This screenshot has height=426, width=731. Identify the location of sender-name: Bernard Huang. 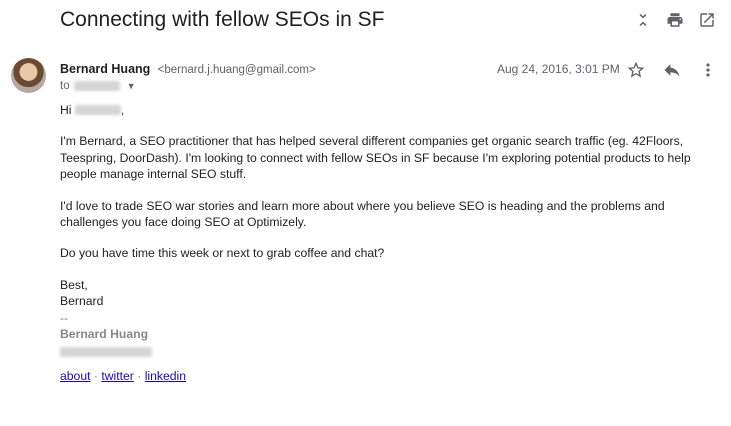
(105, 69).